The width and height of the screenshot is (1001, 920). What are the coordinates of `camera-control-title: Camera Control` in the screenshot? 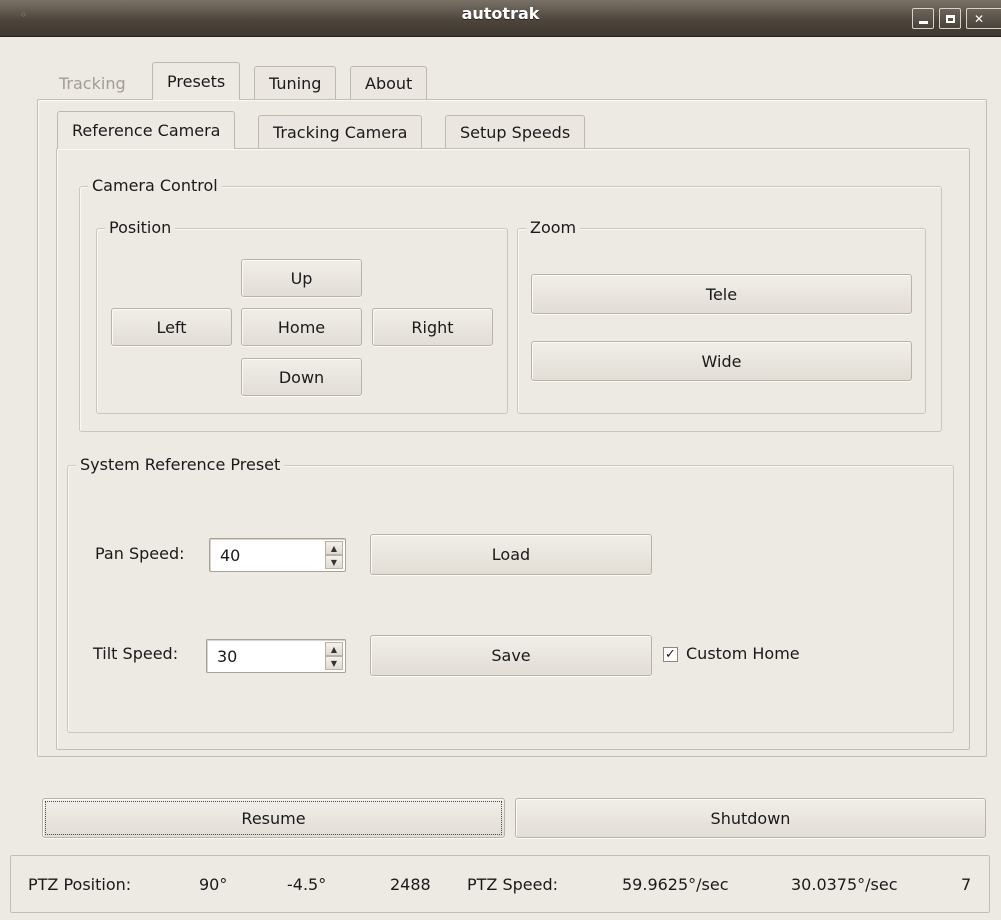 It's located at (155, 186).